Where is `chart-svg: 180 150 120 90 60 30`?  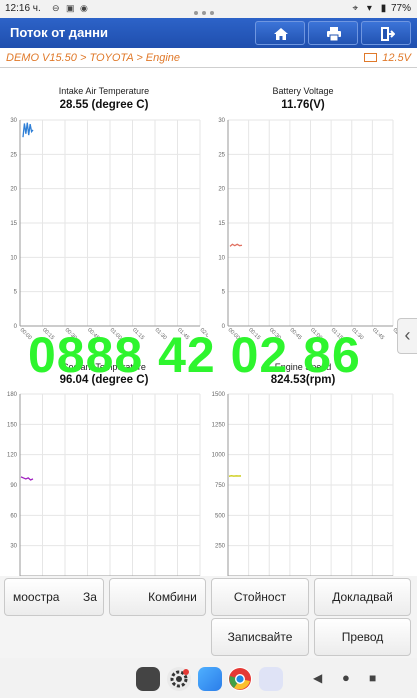 chart-svg: 180 150 120 90 60 30 is located at coordinates (104, 484).